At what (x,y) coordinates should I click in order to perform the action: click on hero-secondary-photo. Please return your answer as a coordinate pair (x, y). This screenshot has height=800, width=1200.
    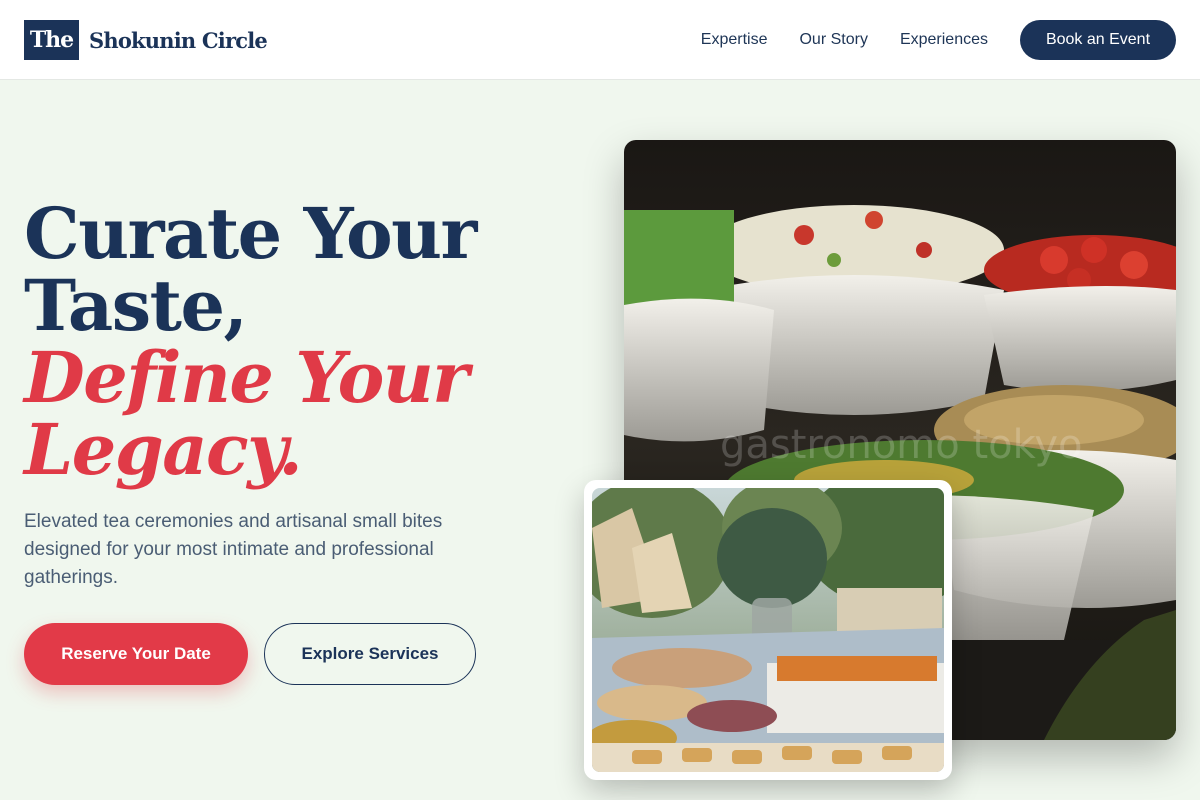
    Looking at the image, I should click on (768, 630).